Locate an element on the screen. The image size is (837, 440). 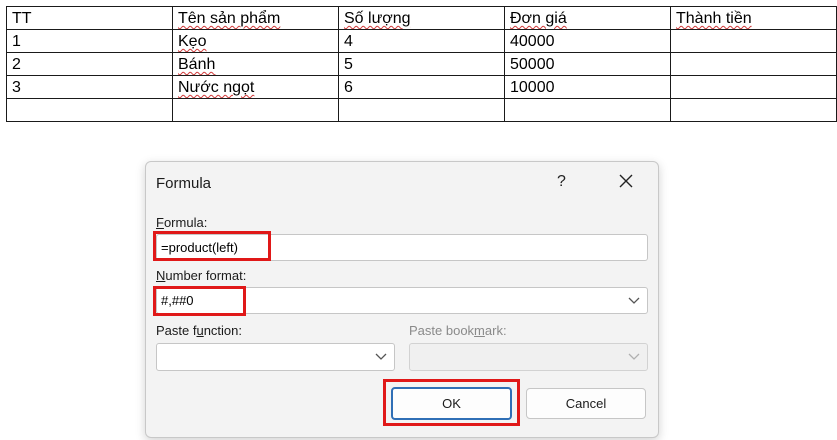
table-row is located at coordinates (421, 110).